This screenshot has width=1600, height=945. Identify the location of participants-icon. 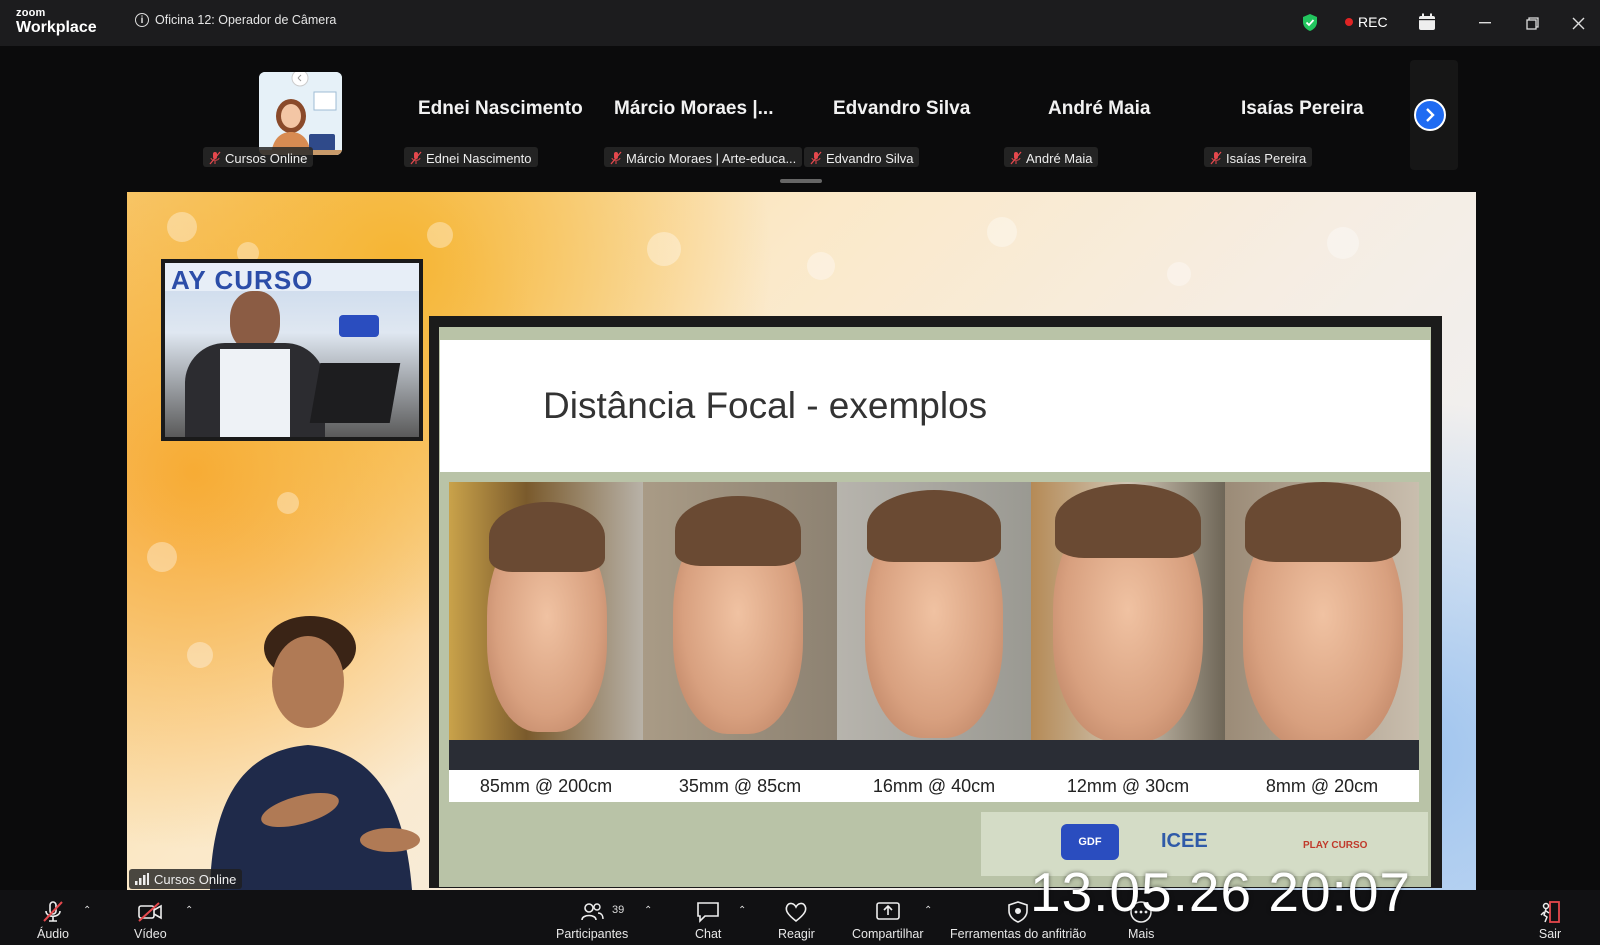
(592, 912).